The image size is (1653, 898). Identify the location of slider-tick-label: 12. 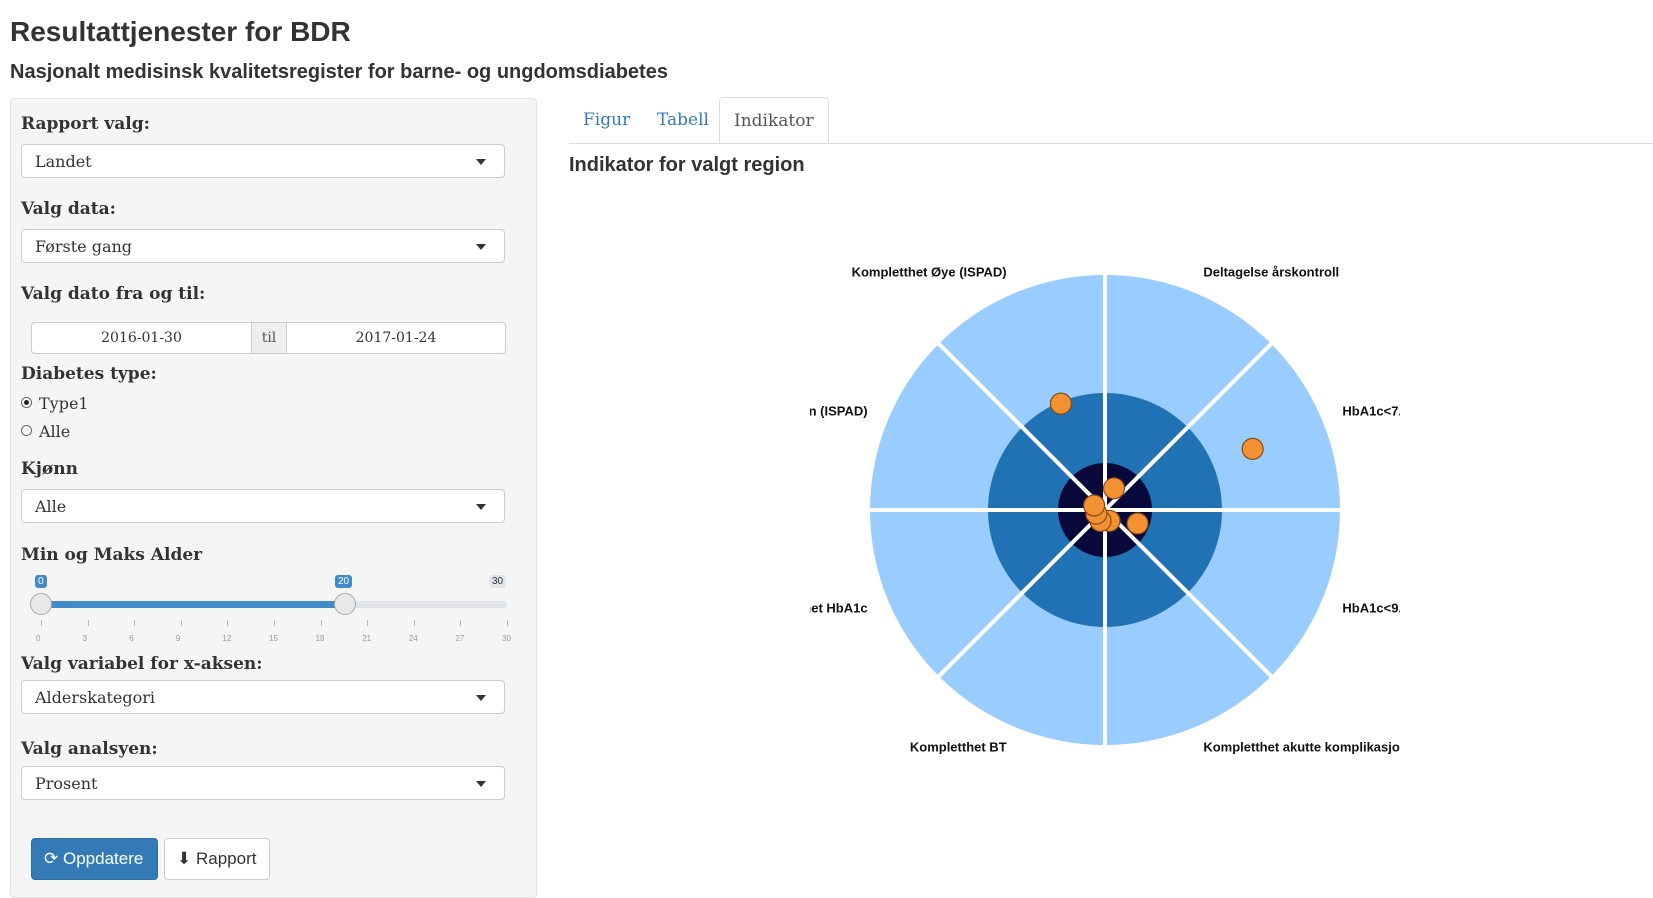
(227, 638).